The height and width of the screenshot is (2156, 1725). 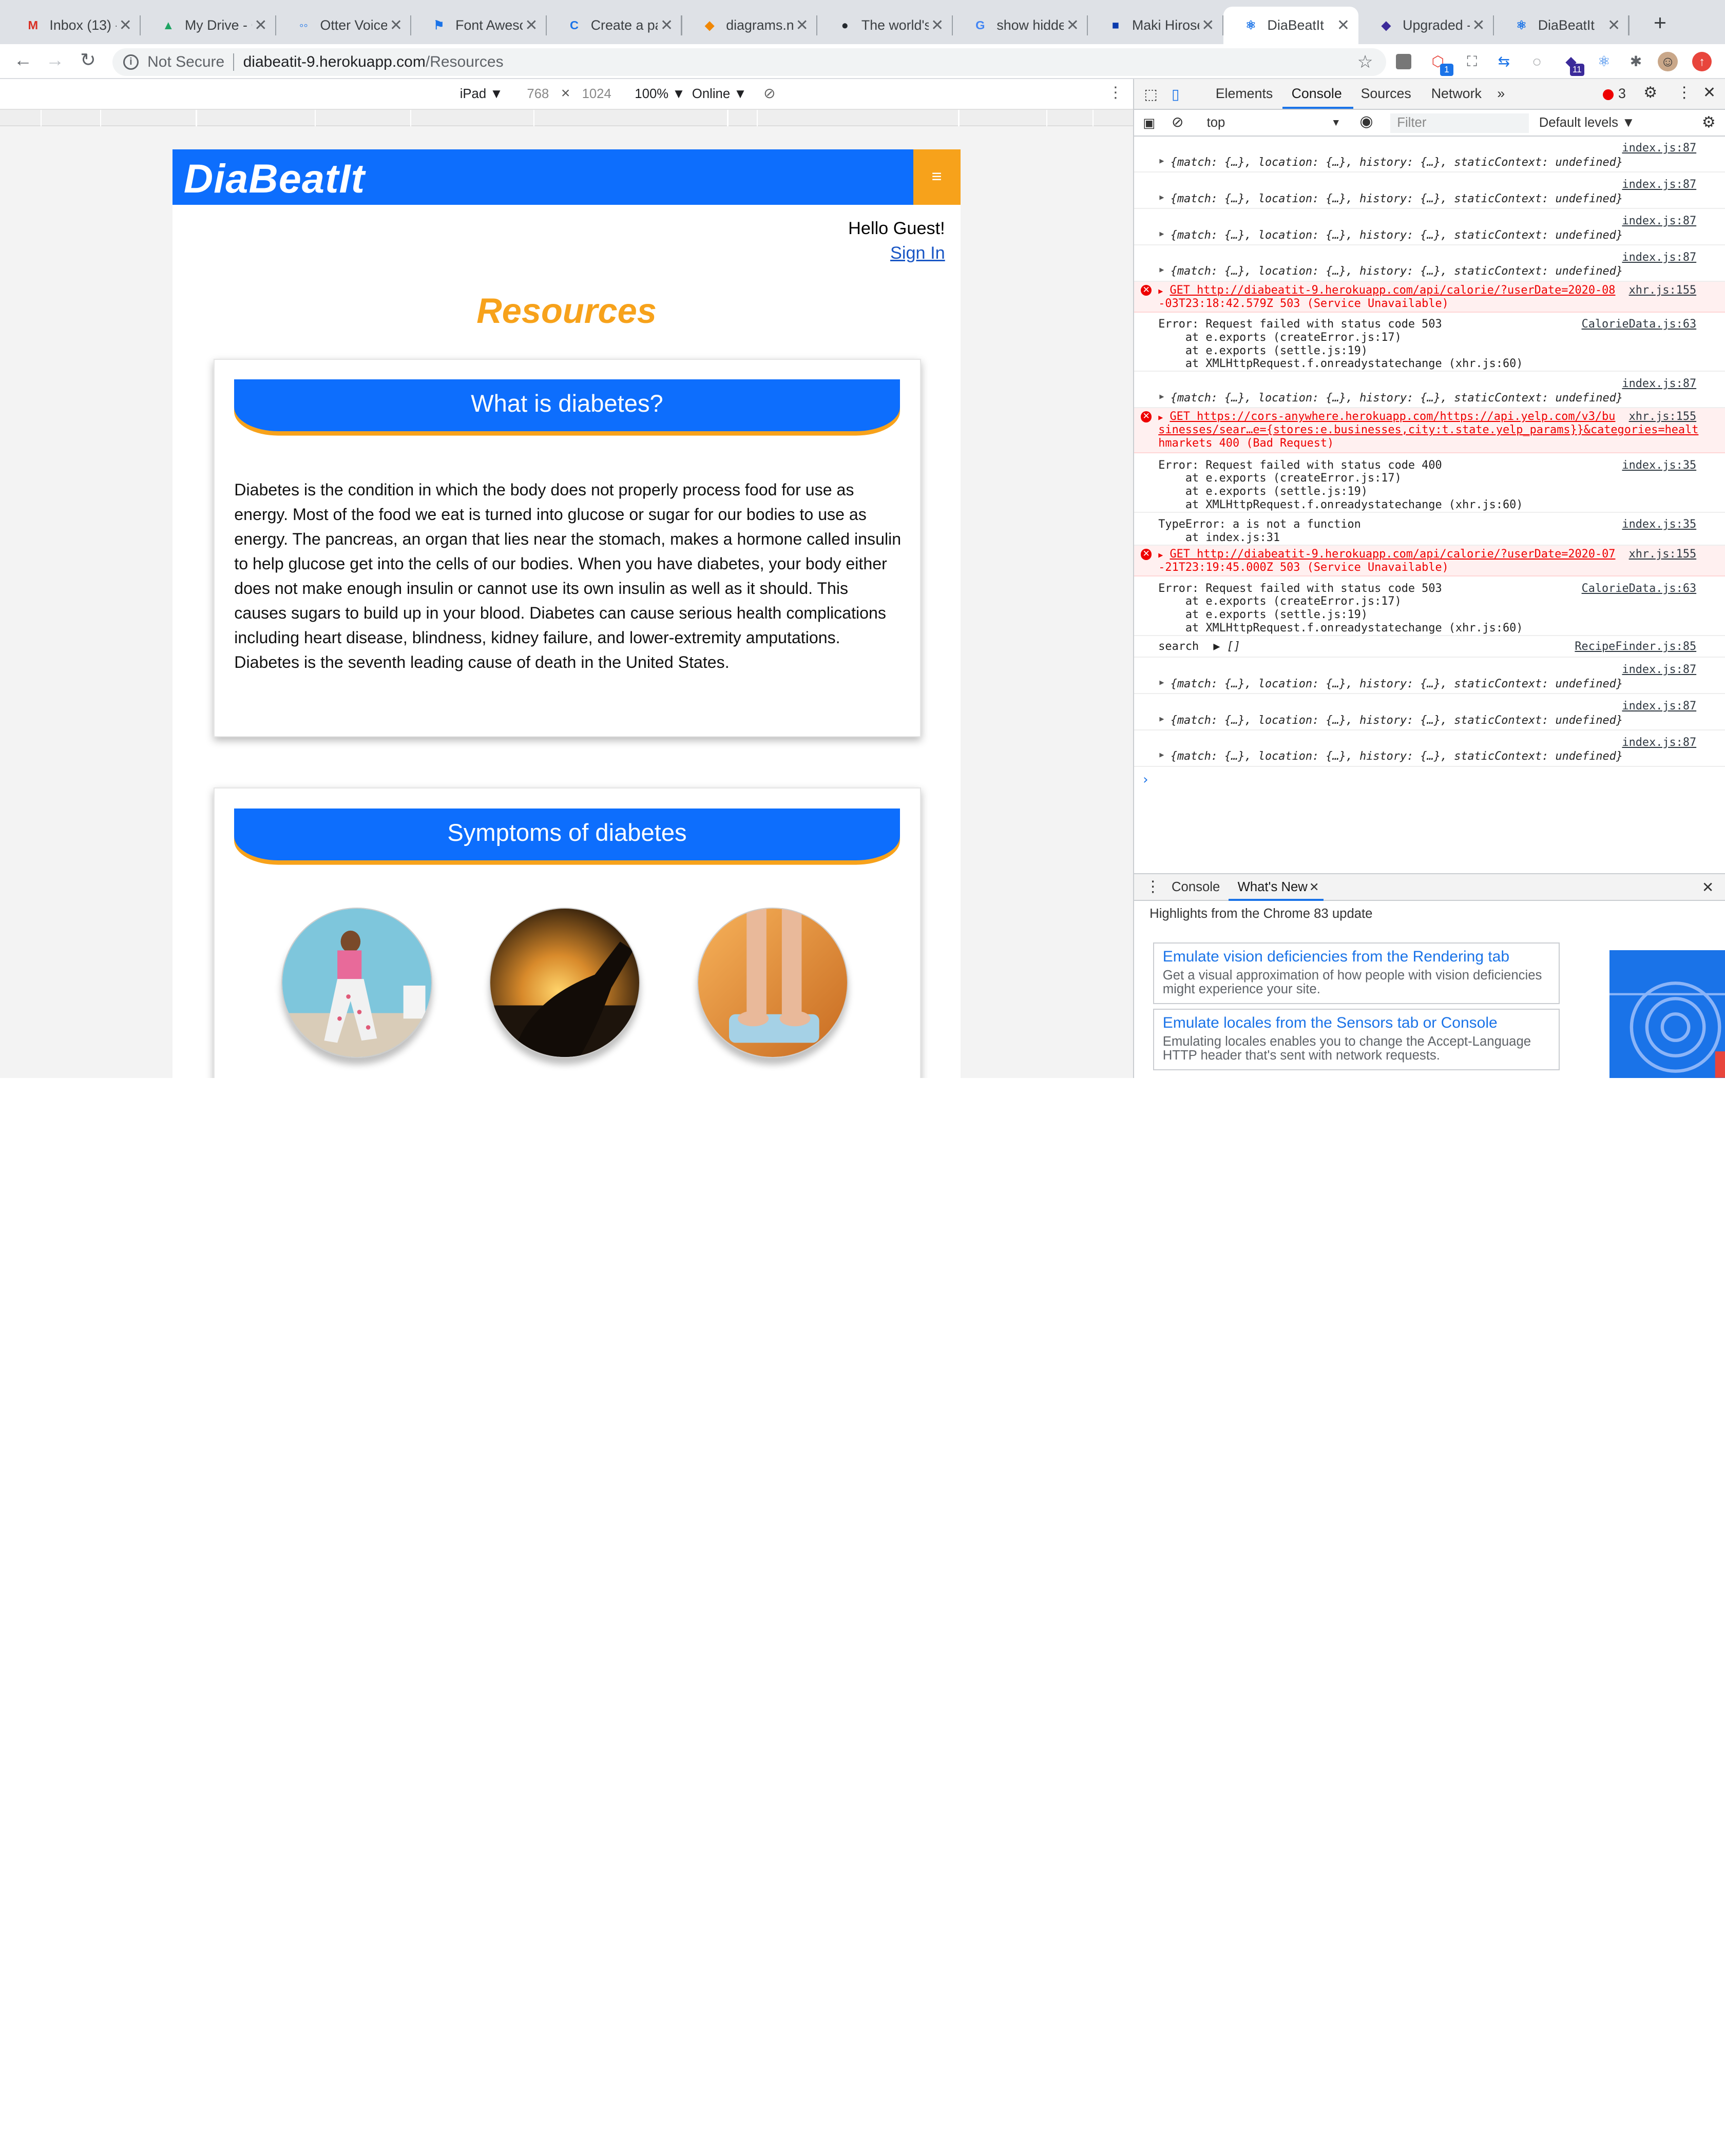 I want to click on bookmark-star-icon: ☆, so click(x=1365, y=62).